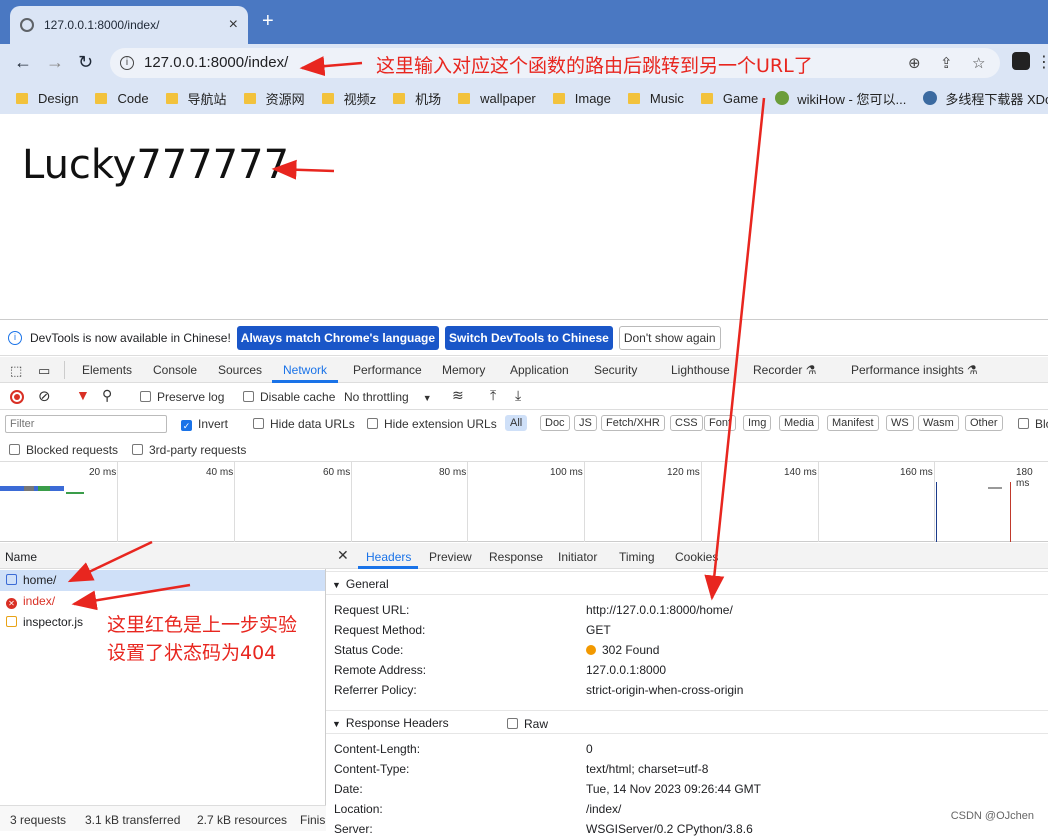  I want to click on forward-button: →, so click(55, 62).